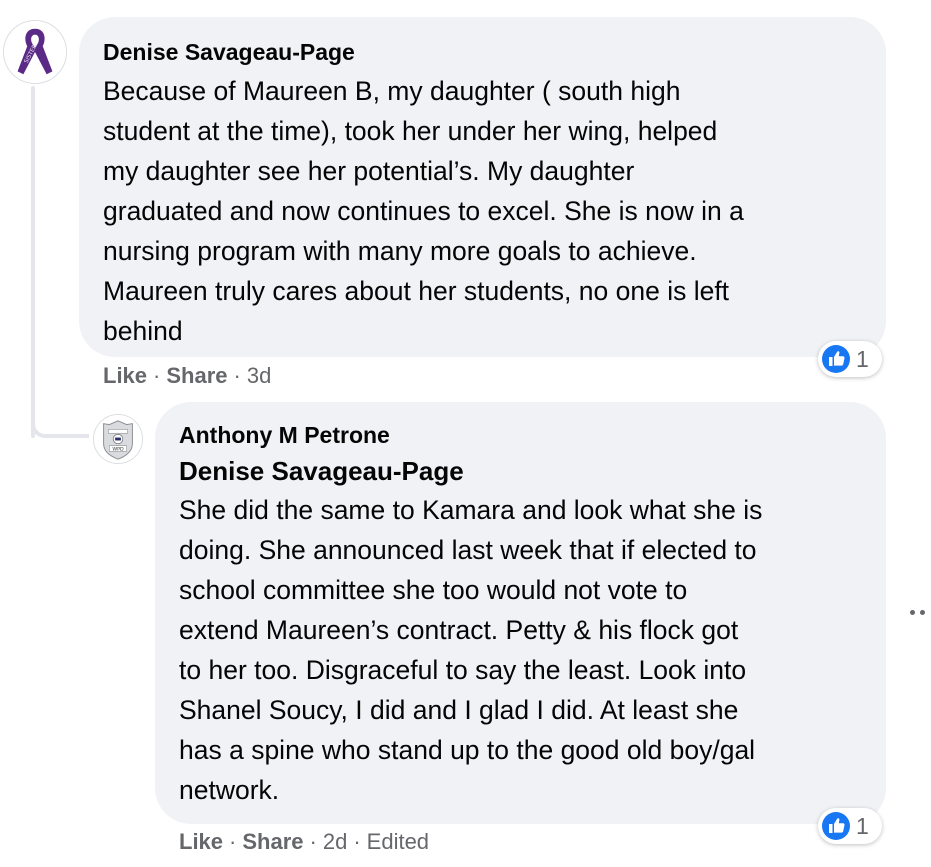 Image resolution: width=931 pixels, height=867 pixels. Describe the element at coordinates (917, 612) in the screenshot. I see `more-dots-icon` at that location.